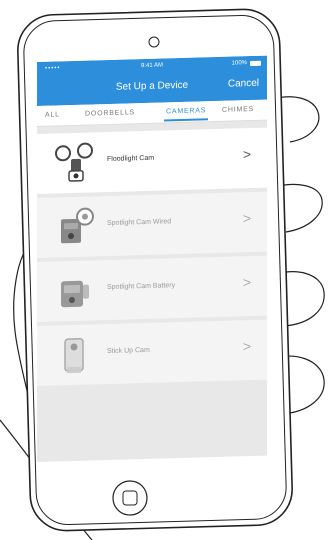  Describe the element at coordinates (141, 287) in the screenshot. I see `device-name: Spotlight Cam Battery` at that location.